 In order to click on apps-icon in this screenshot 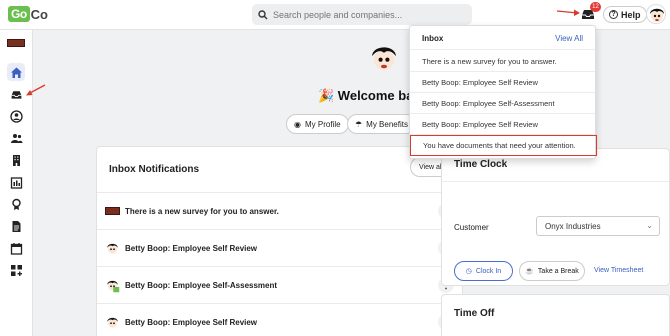, I will do `click(16, 270)`.